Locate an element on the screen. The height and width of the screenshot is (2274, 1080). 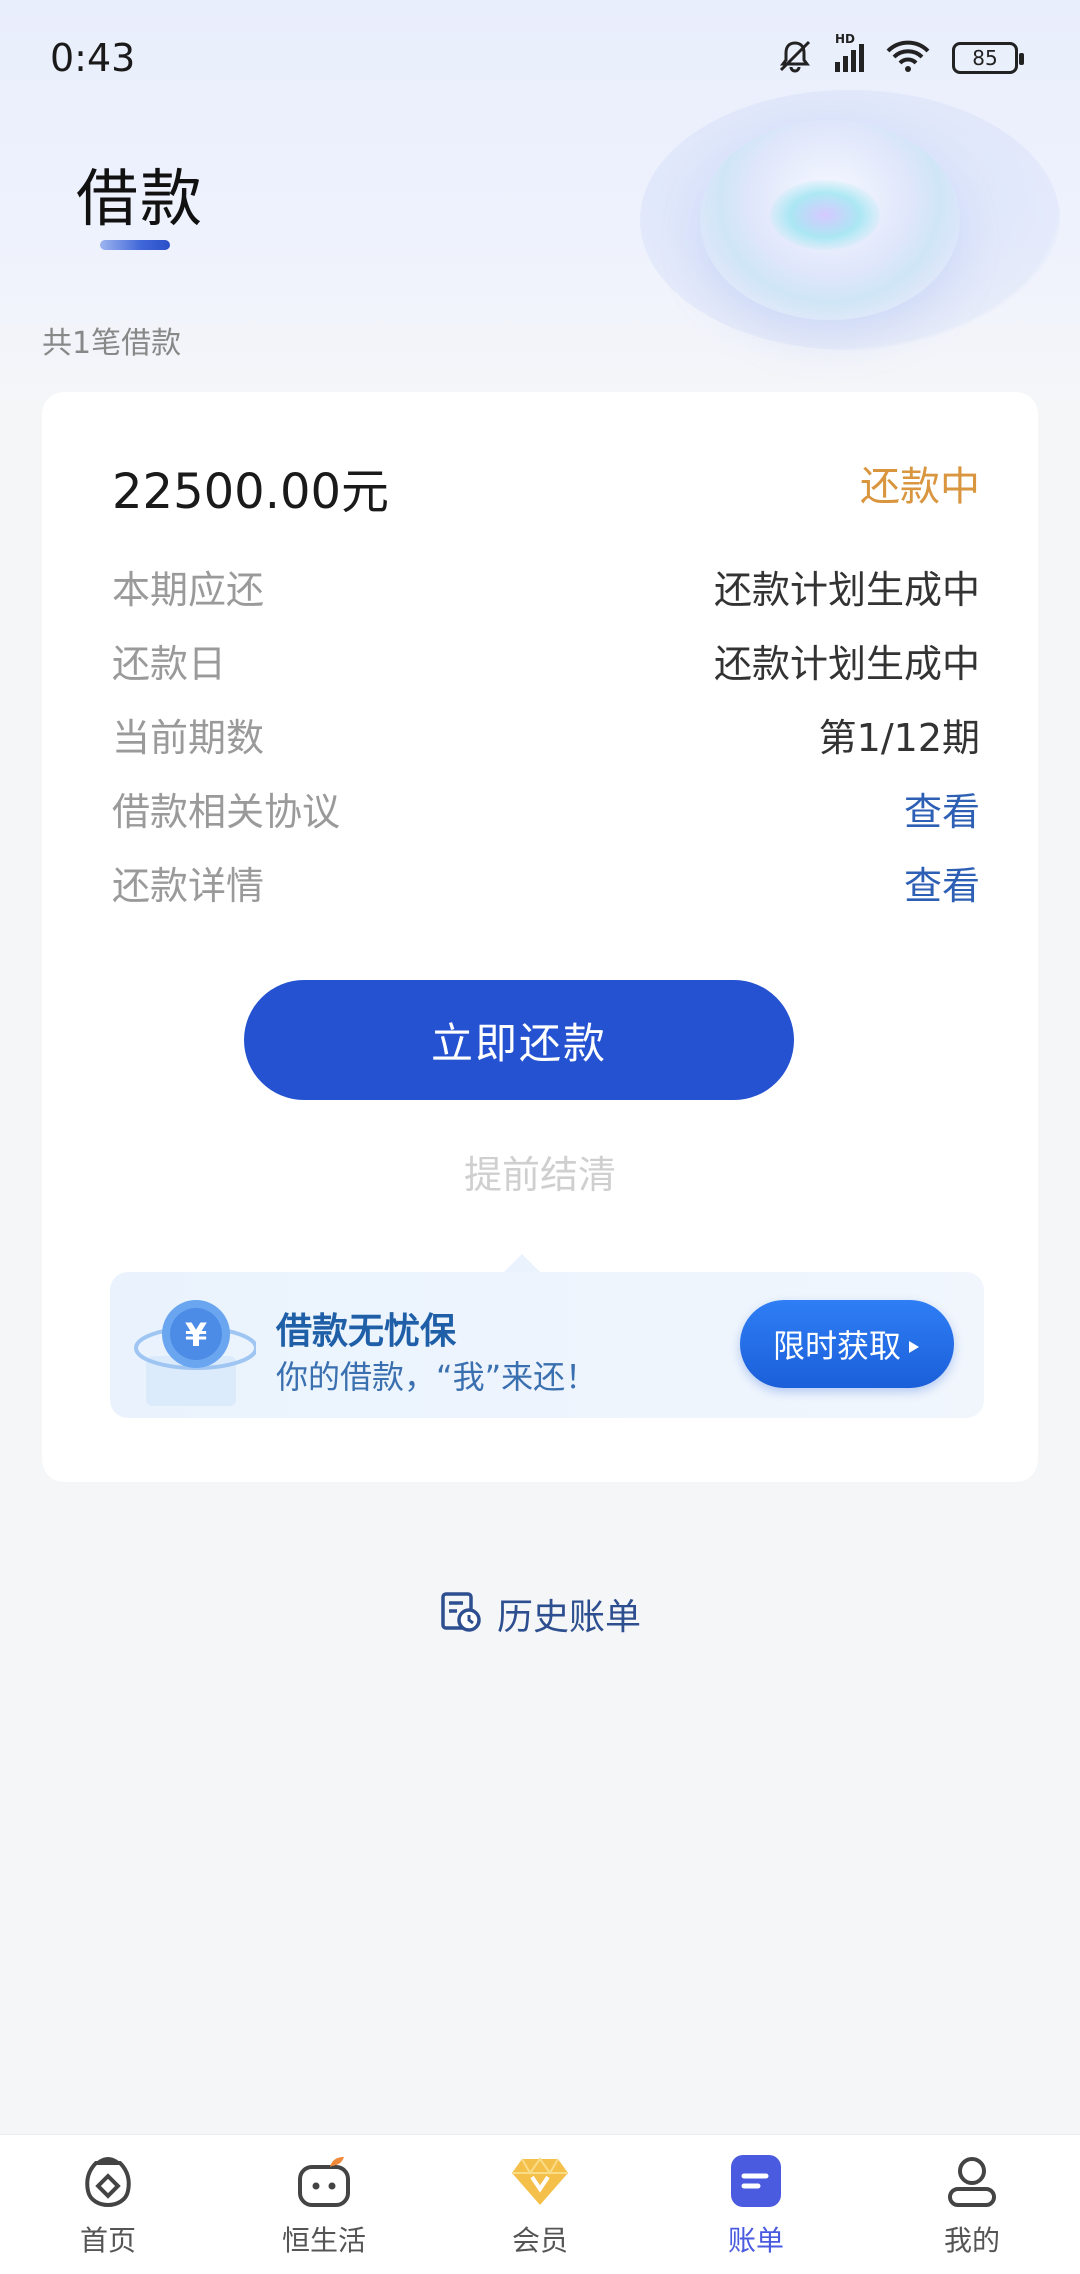
promo-button-label: 限时获取 is located at coordinates (836, 1346).